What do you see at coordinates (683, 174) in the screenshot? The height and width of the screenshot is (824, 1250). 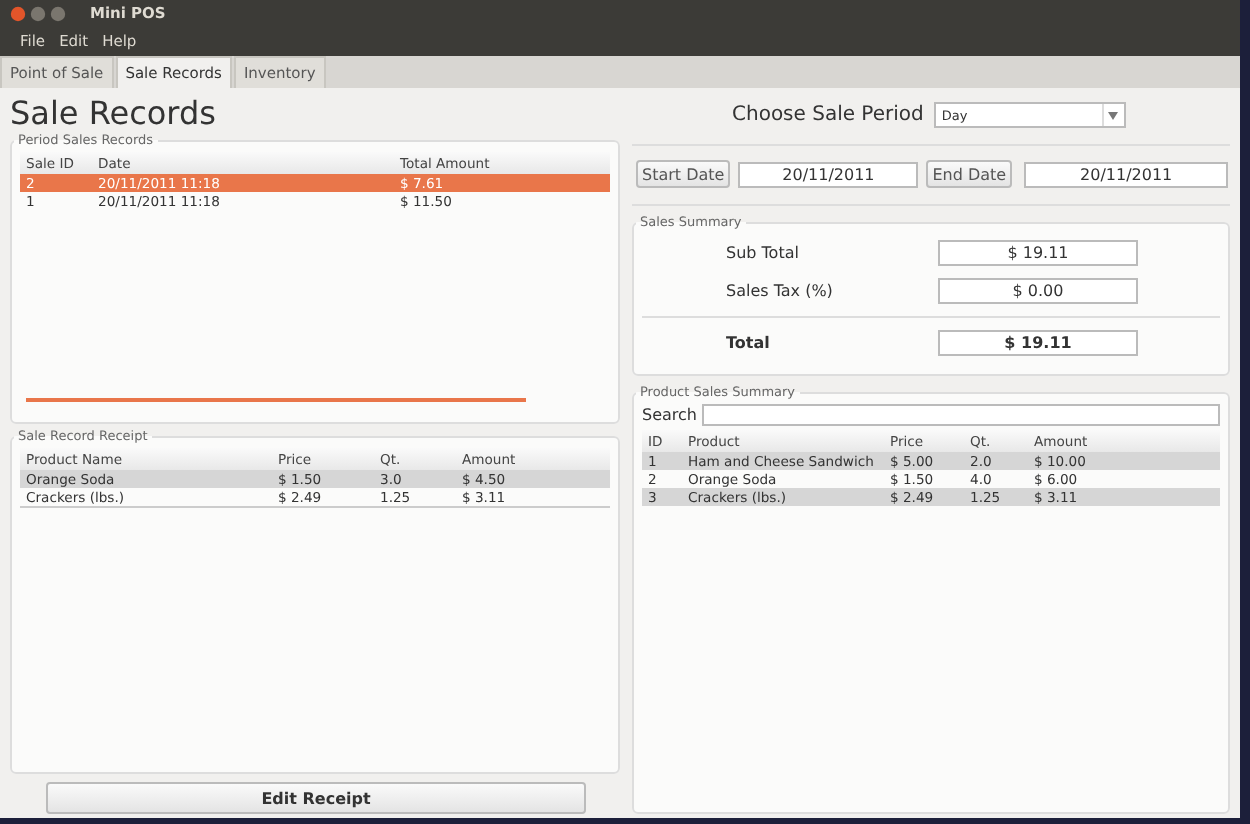 I see `start-date-button: Start Date` at bounding box center [683, 174].